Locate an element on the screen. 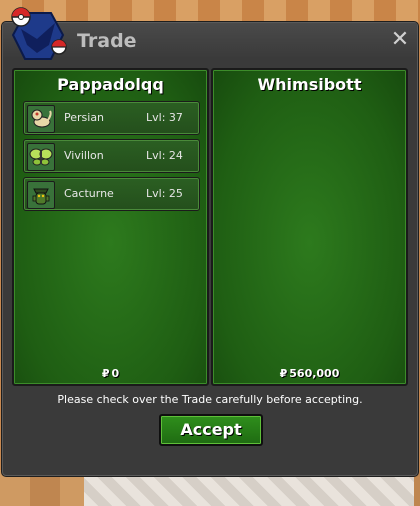 The image size is (420, 506). pokeball-logo-icon is located at coordinates (39, 33).